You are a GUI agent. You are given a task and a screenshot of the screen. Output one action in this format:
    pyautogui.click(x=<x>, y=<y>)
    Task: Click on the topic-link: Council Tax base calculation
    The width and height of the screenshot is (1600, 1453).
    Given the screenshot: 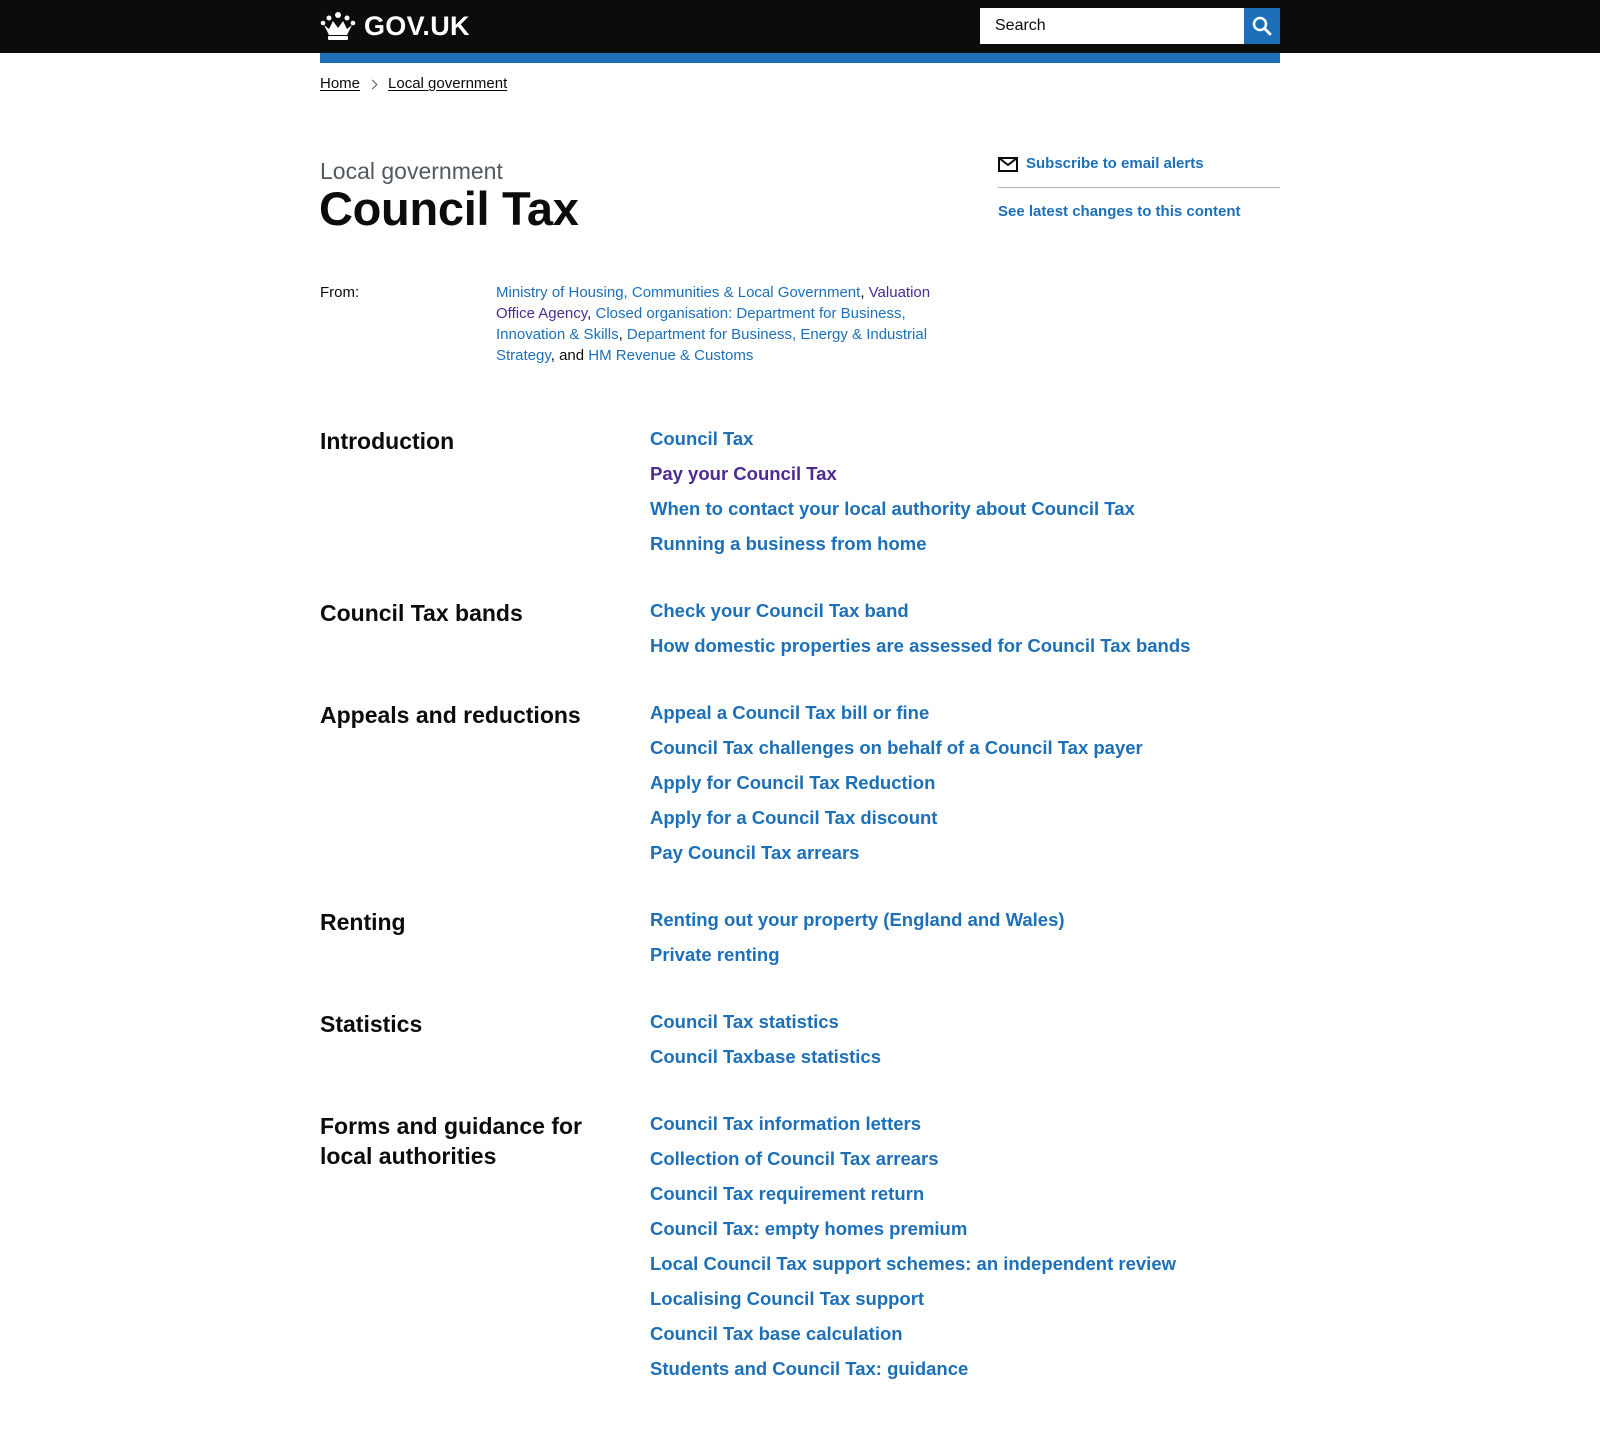 What is the action you would take?
    pyautogui.click(x=776, y=1333)
    